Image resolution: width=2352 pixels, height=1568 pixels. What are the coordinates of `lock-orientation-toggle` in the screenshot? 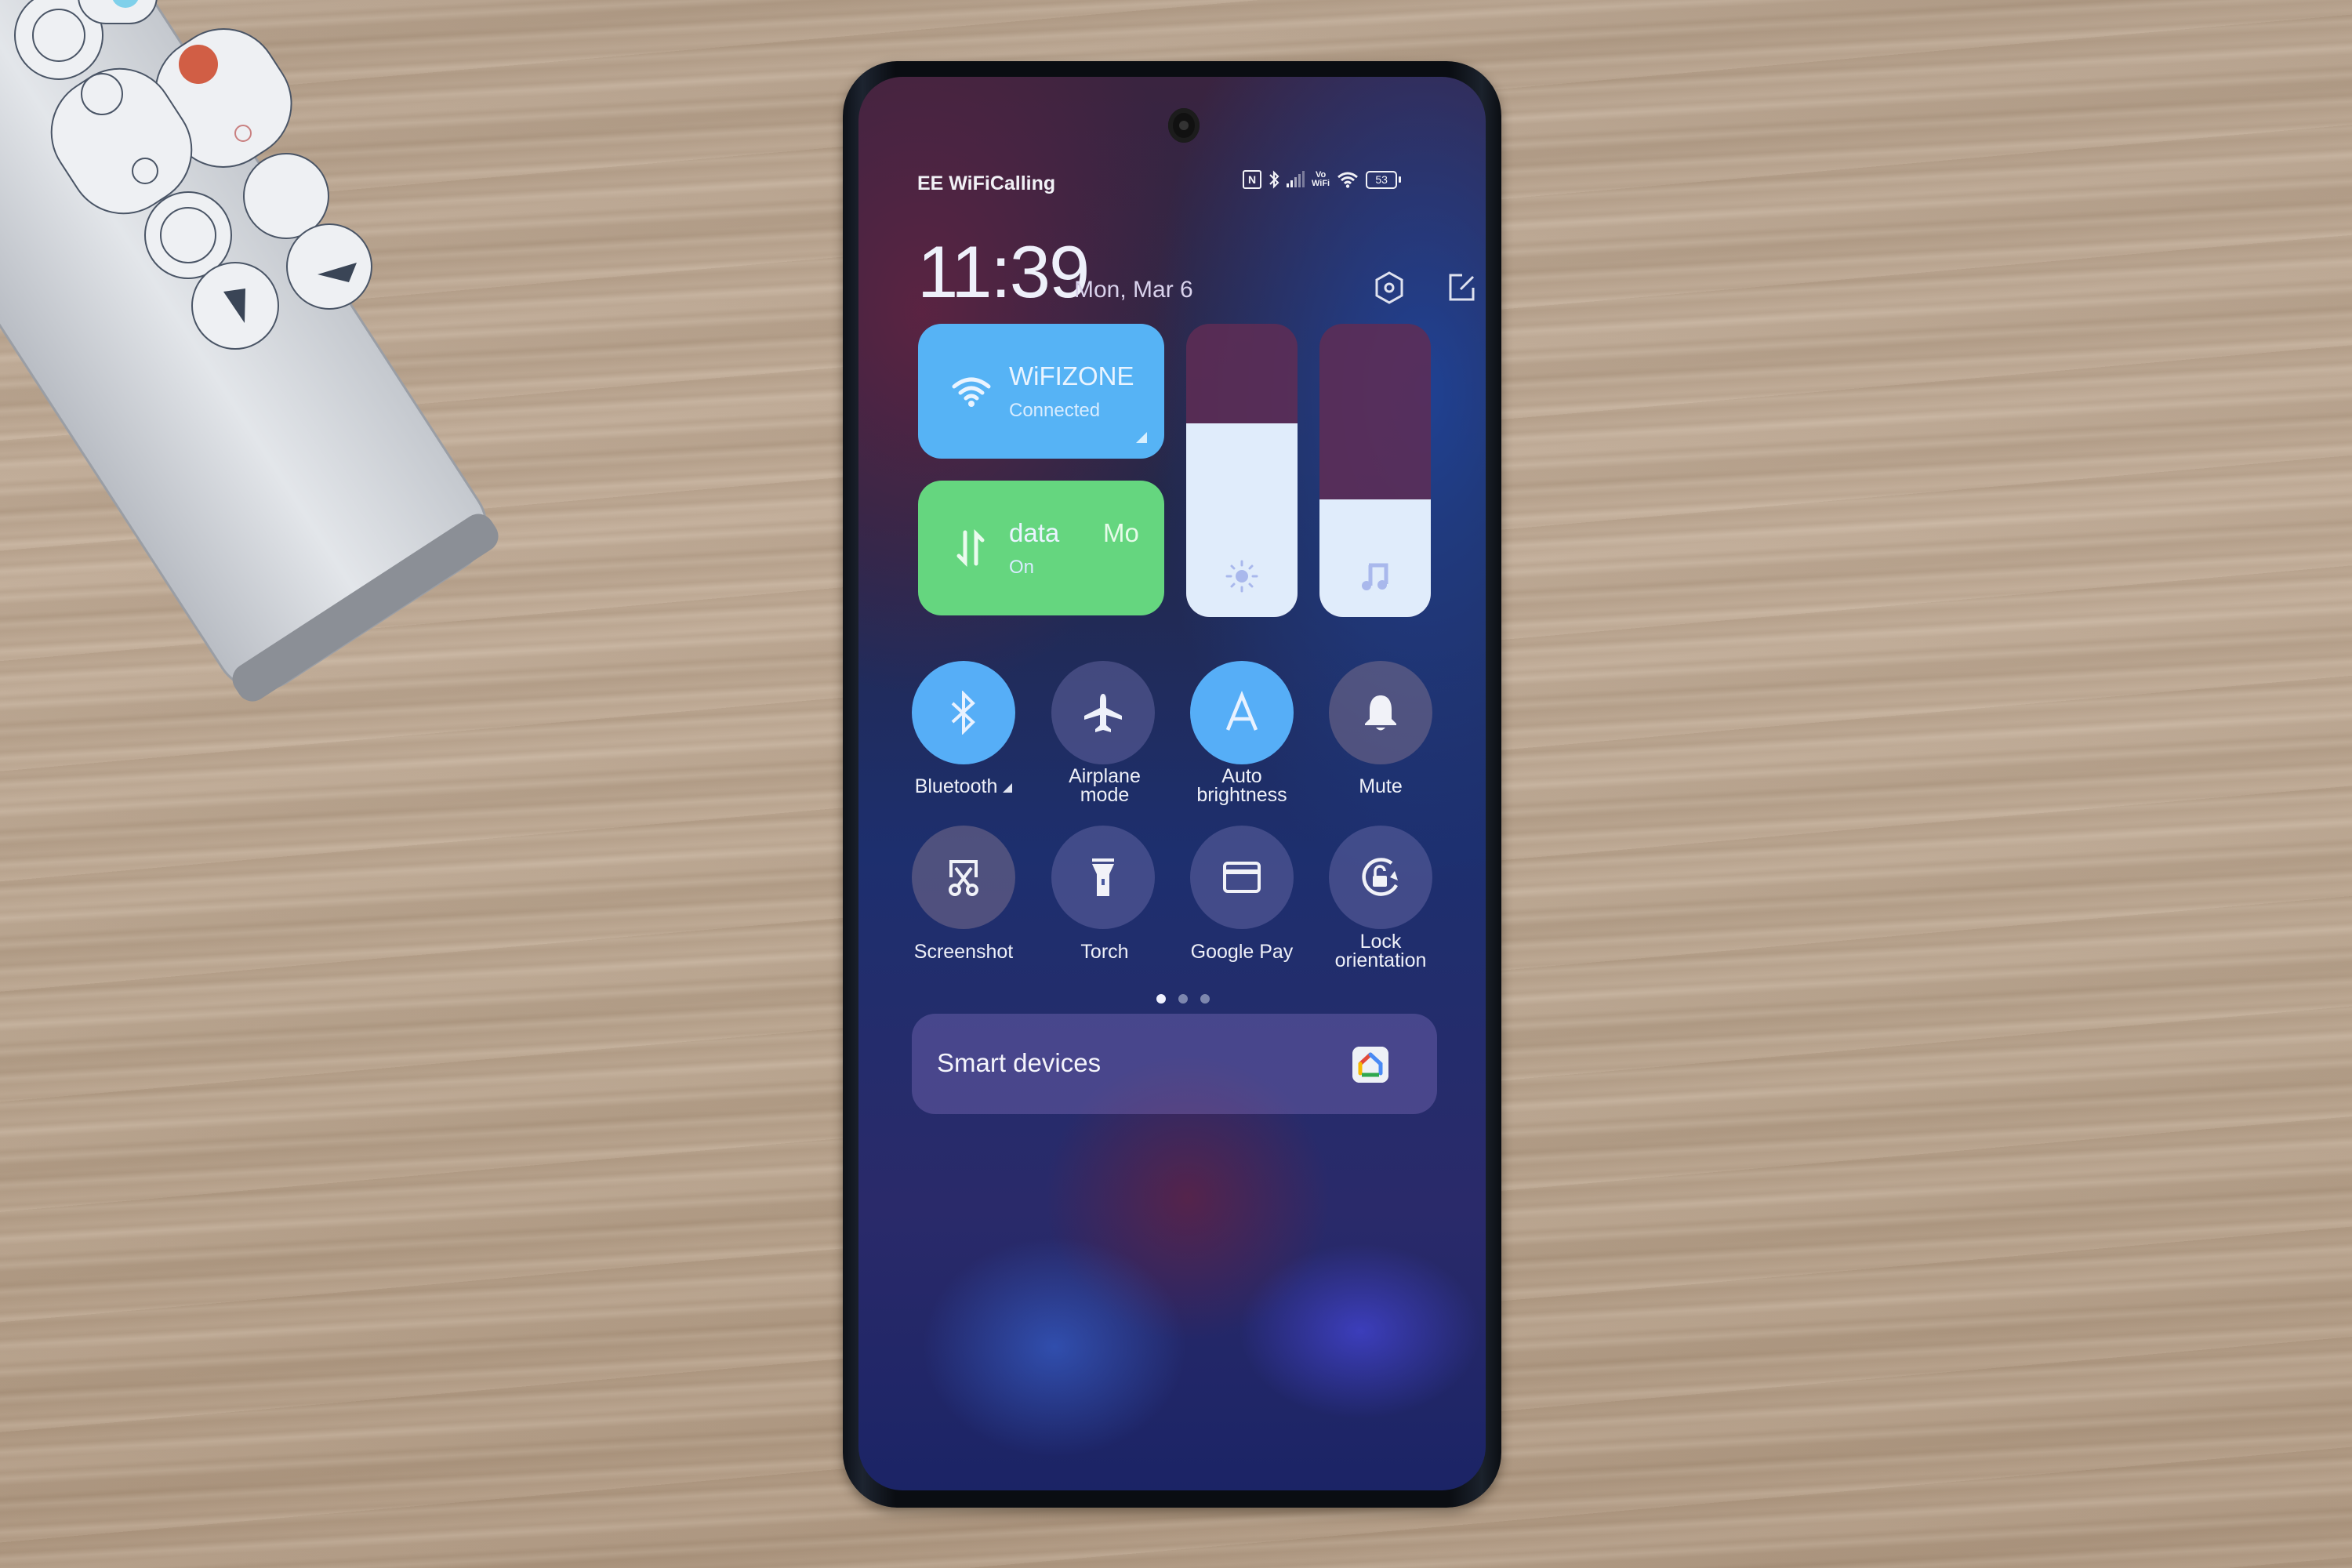 It's located at (1380, 877).